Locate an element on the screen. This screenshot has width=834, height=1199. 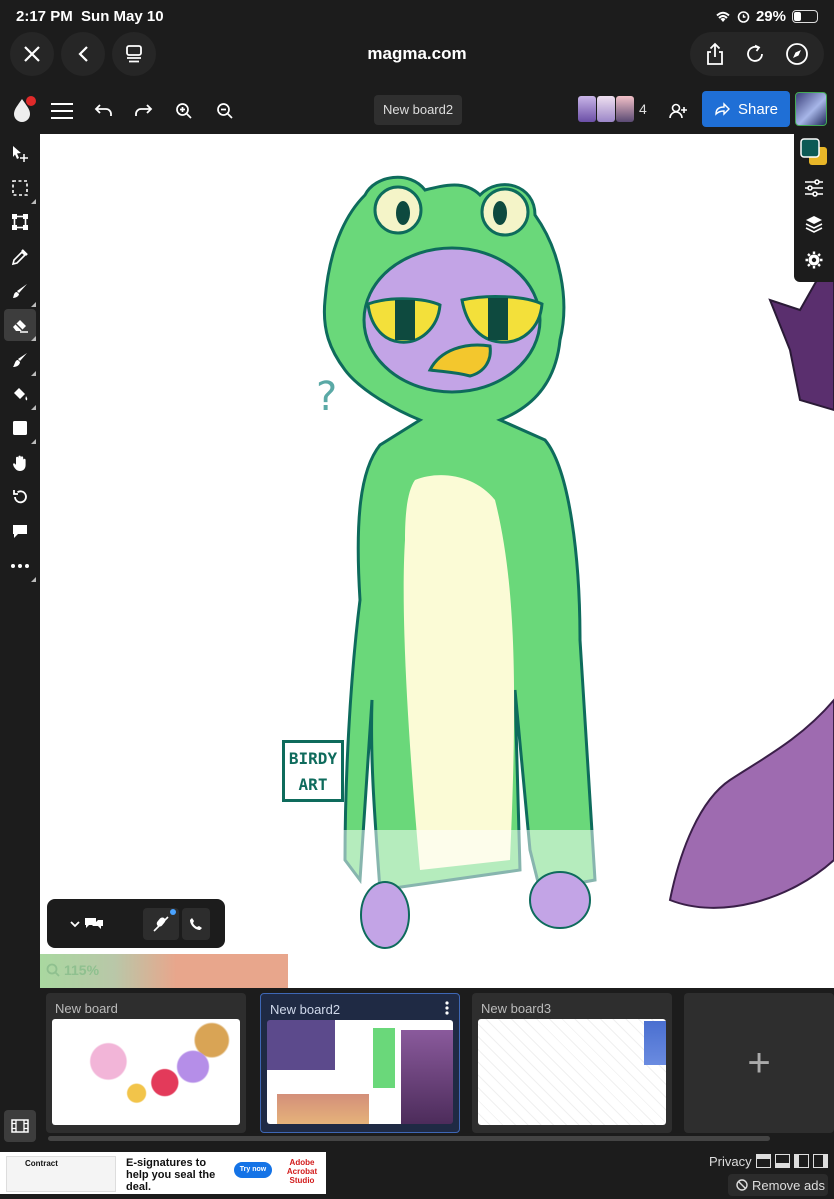
share-sheet-icon is located at coordinates (715, 54).